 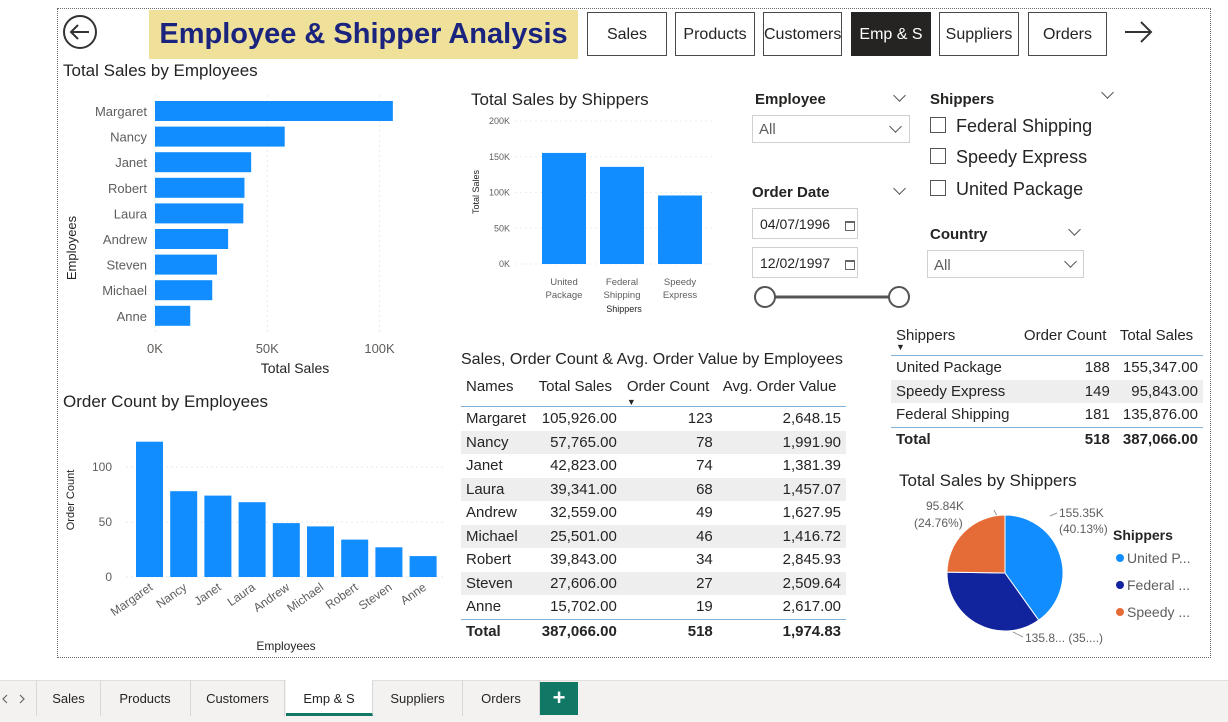 What do you see at coordinates (795, 263) in the screenshot?
I see `end-date-value: 12/02/1997` at bounding box center [795, 263].